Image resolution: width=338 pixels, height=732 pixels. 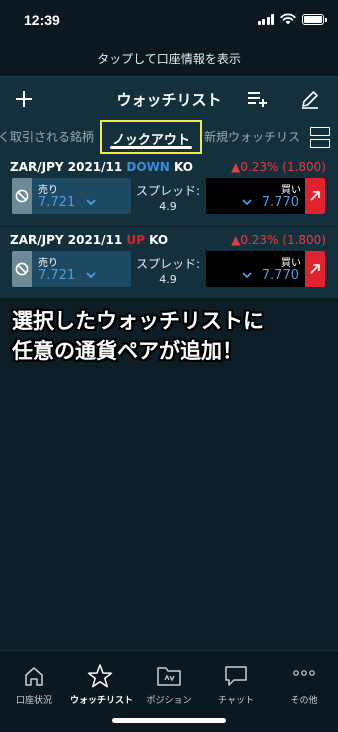 I want to click on nav-label: その他, so click(x=304, y=701).